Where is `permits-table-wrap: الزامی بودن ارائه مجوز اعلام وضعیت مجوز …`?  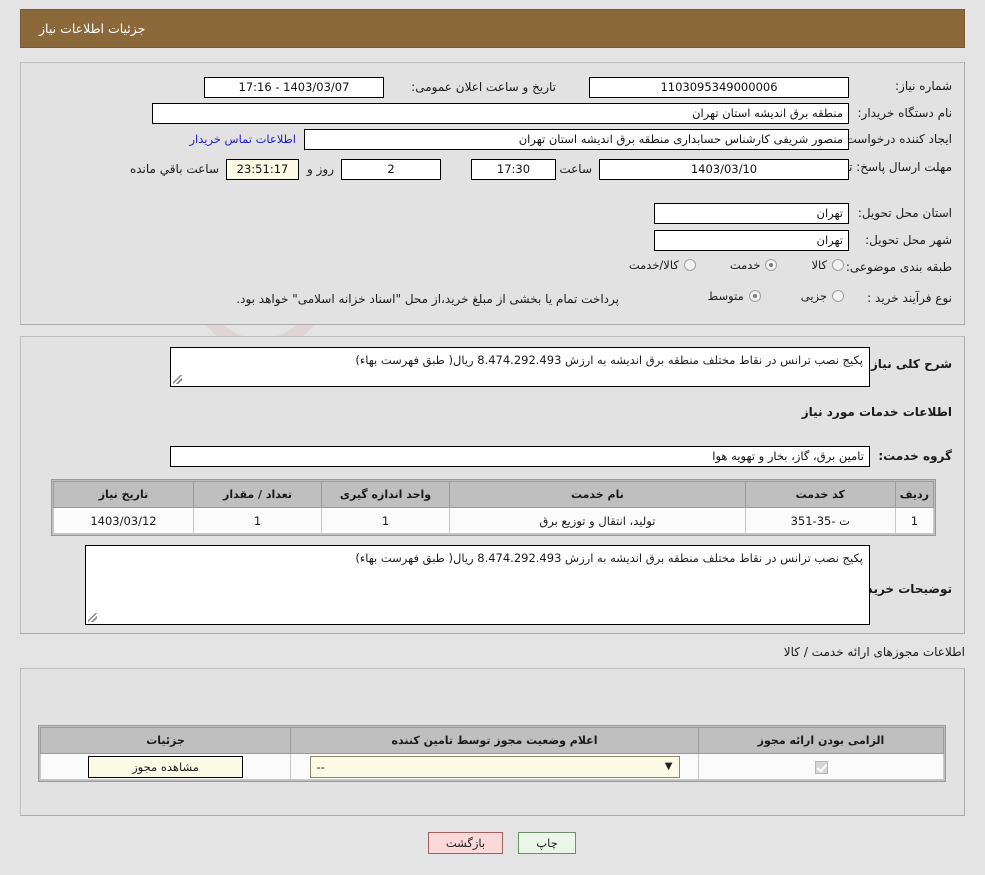 permits-table-wrap: الزامی بودن ارائه مجوز اعلام وضعیت مجوز … is located at coordinates (492, 753).